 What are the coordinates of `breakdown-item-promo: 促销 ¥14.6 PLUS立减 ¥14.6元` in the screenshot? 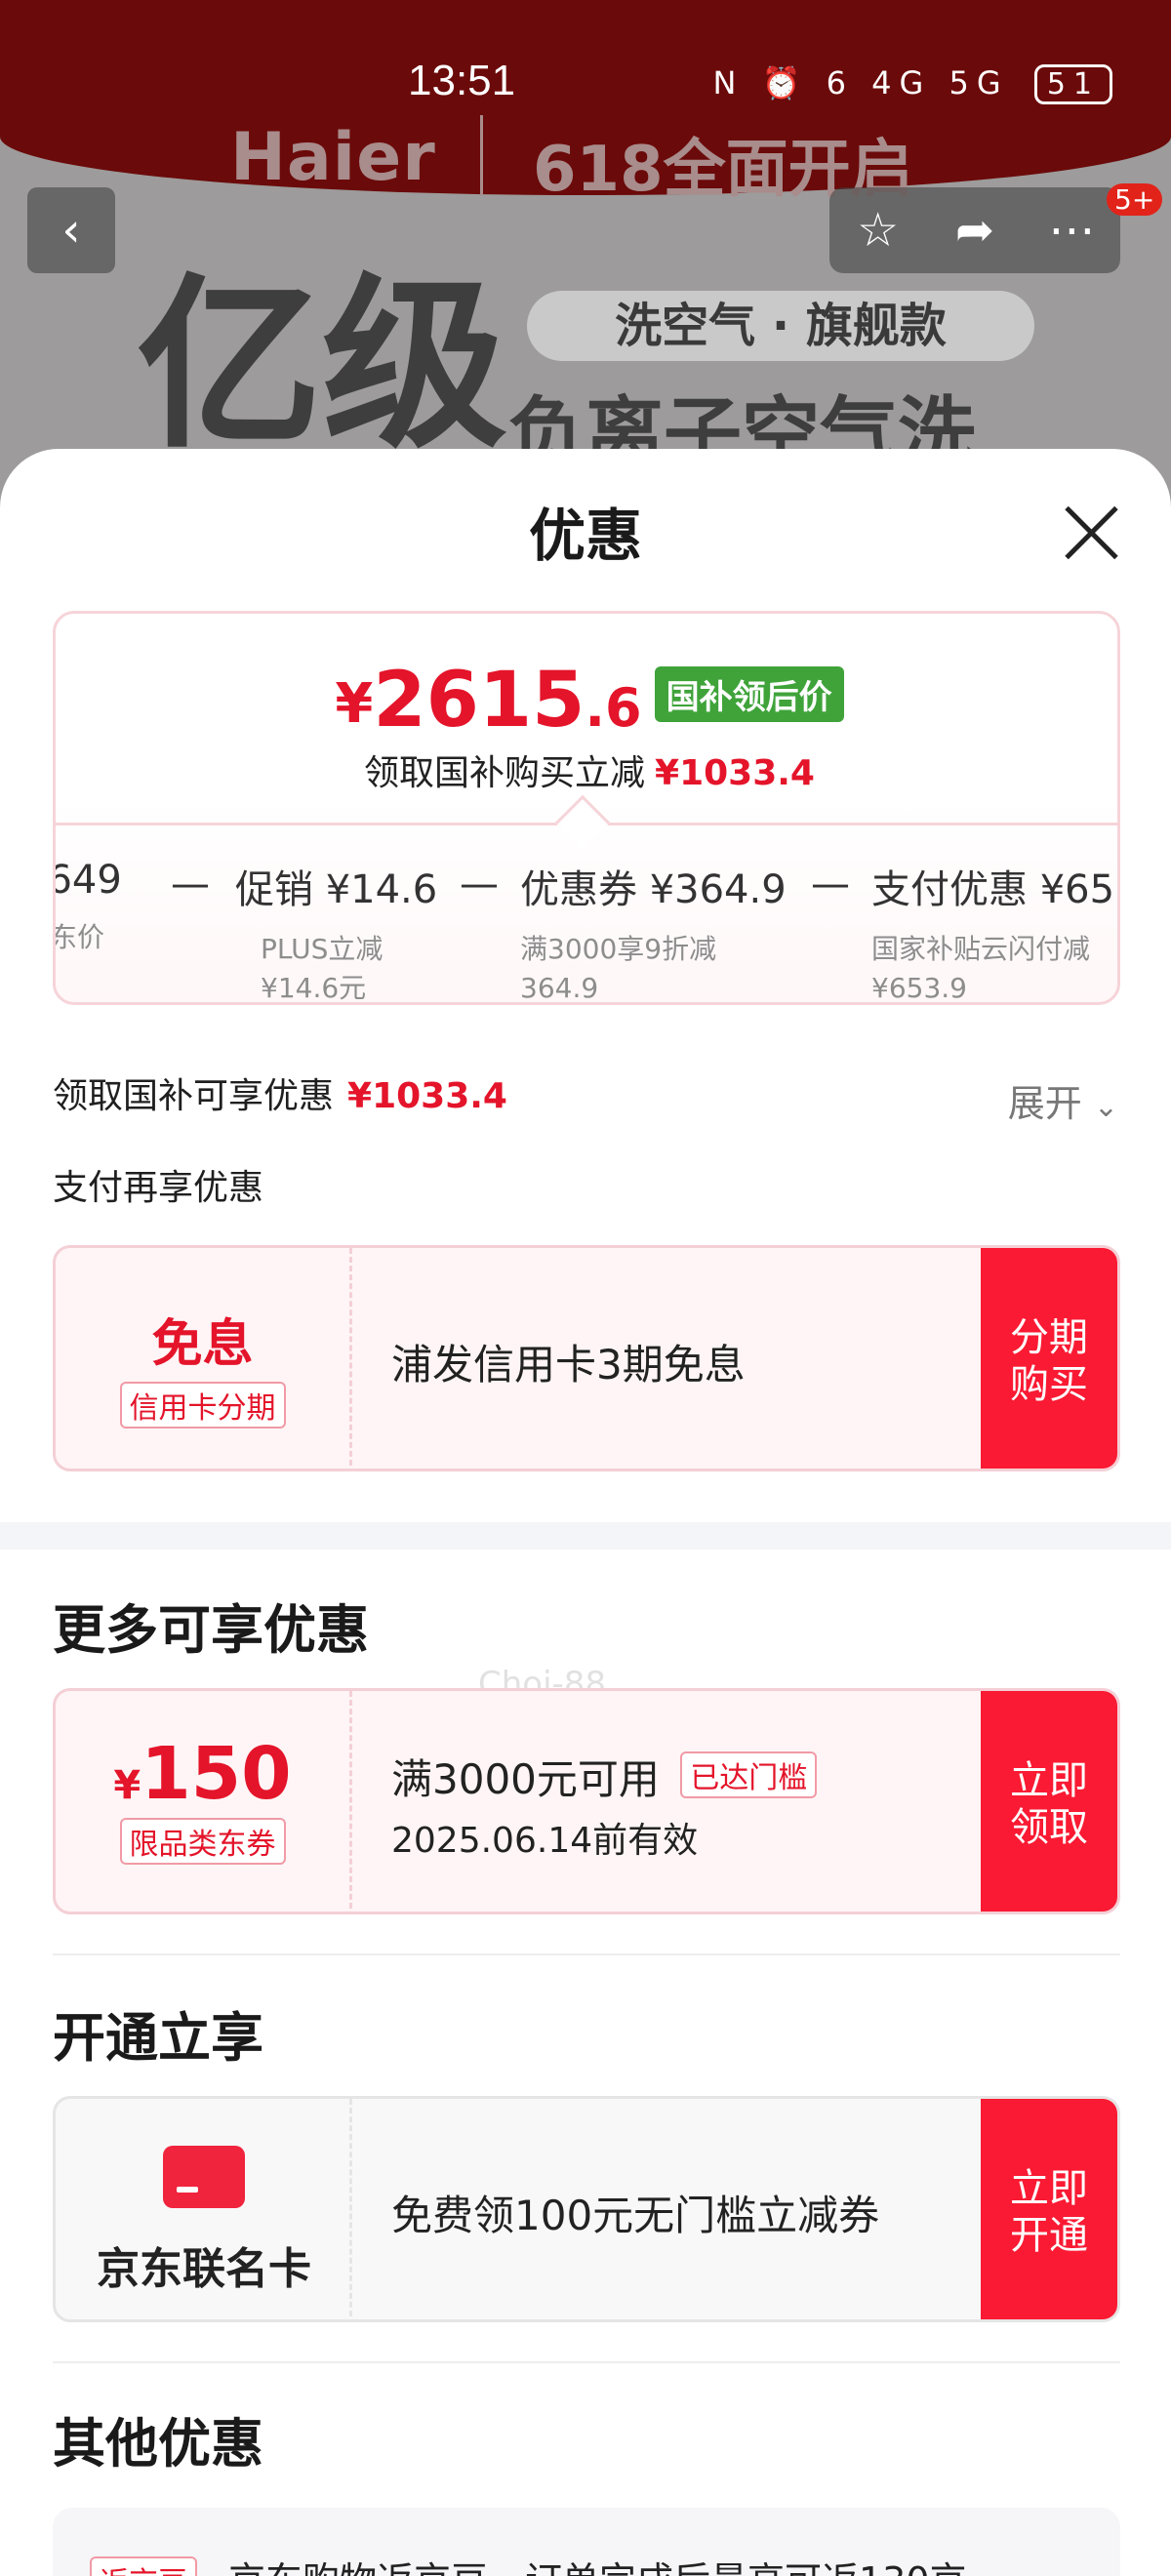 It's located at (336, 931).